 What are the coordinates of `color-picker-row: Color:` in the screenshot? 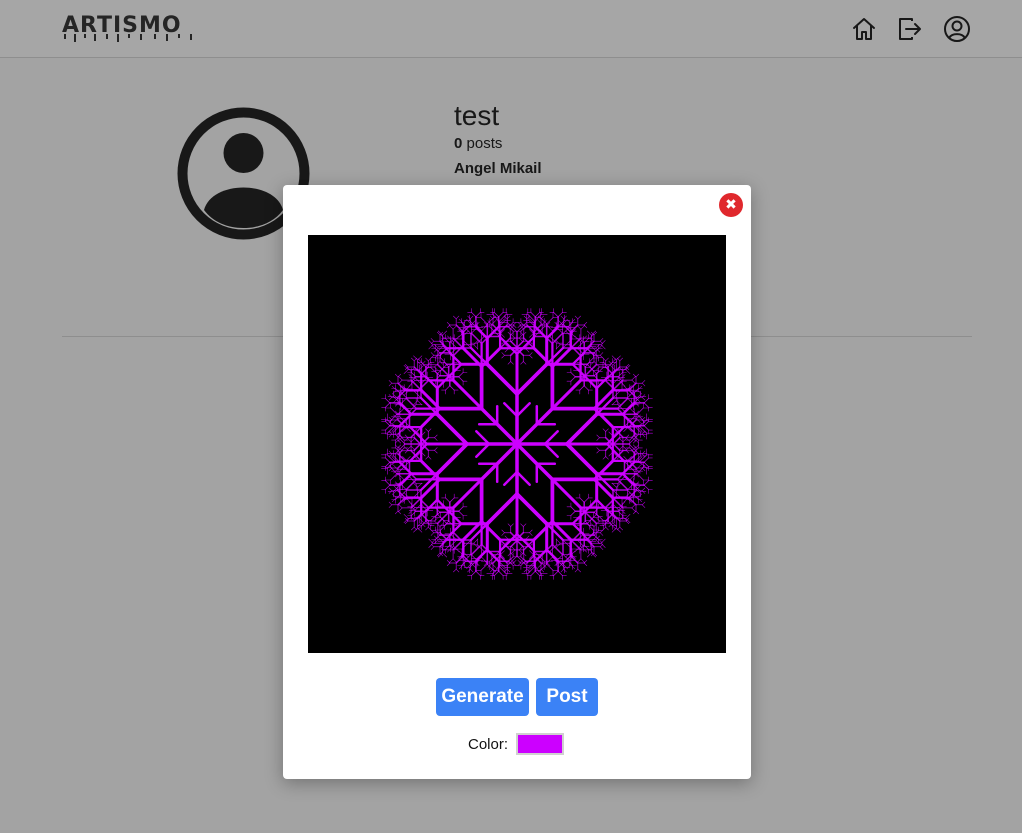 It's located at (516, 744).